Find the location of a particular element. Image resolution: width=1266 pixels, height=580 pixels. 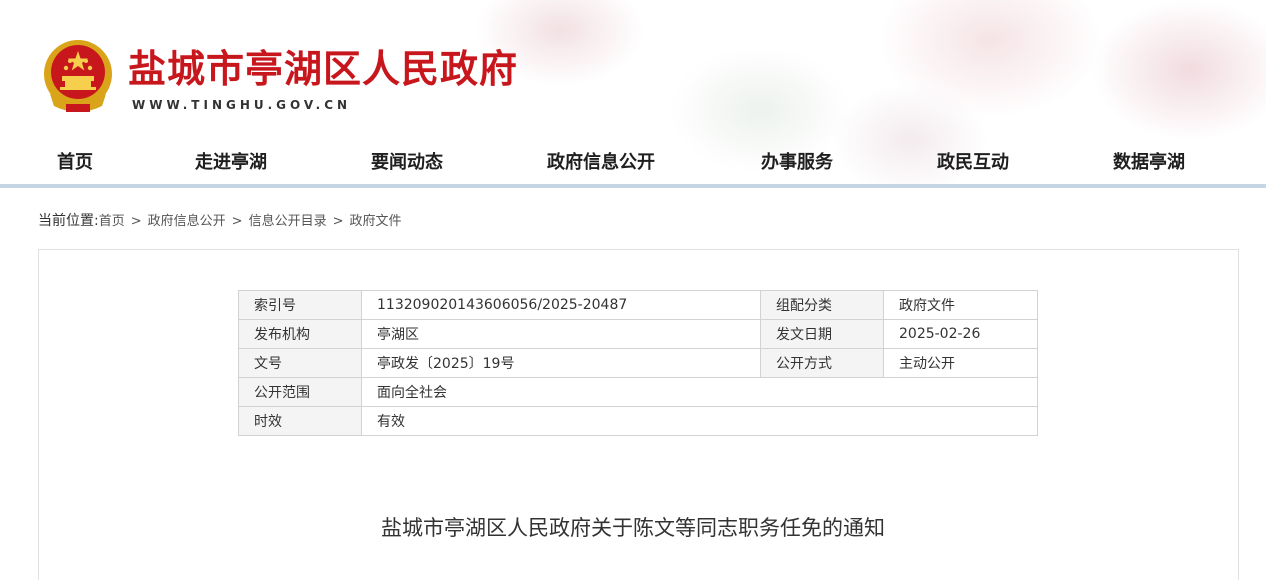

breadcrumb: 当前位置:首页 > 政府信息公开 > 信息公开目录 > 政府文件 is located at coordinates (220, 220).